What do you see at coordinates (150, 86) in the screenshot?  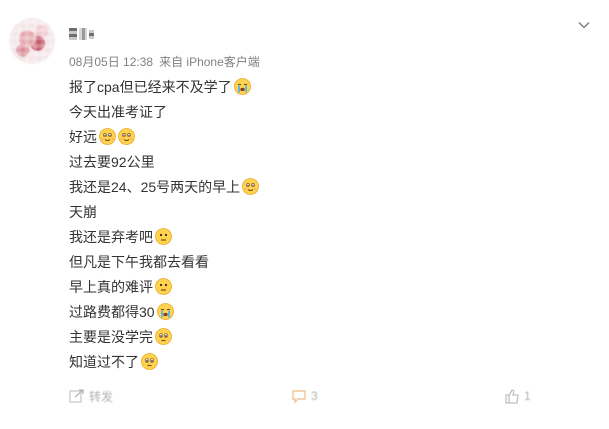 I see `post-text: 报了cpa但已经来不及学了` at bounding box center [150, 86].